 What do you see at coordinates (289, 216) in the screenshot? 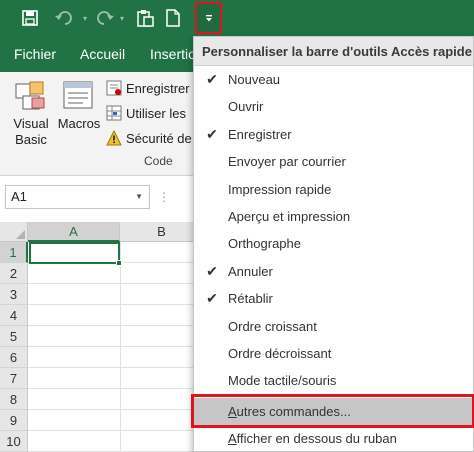
I see `menu-item-label: Aperçu et impression` at bounding box center [289, 216].